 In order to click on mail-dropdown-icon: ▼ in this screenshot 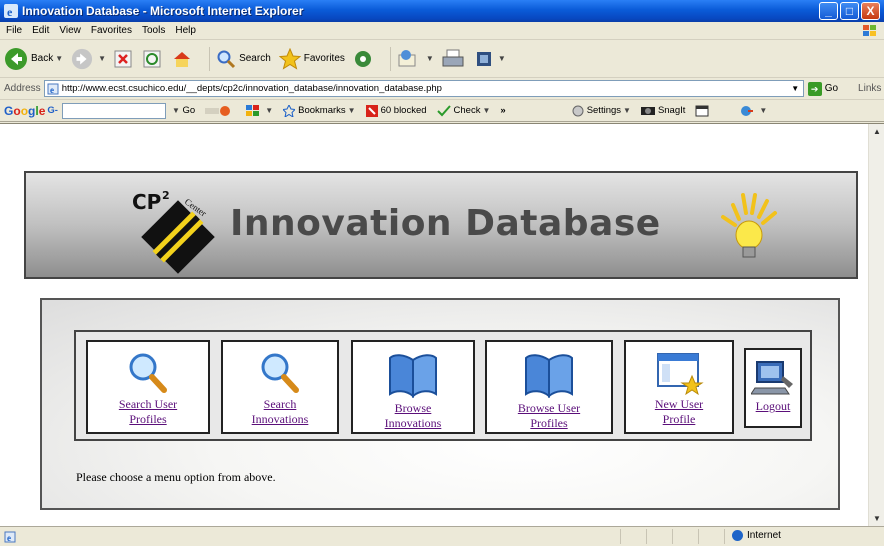, I will do `click(430, 58)`.